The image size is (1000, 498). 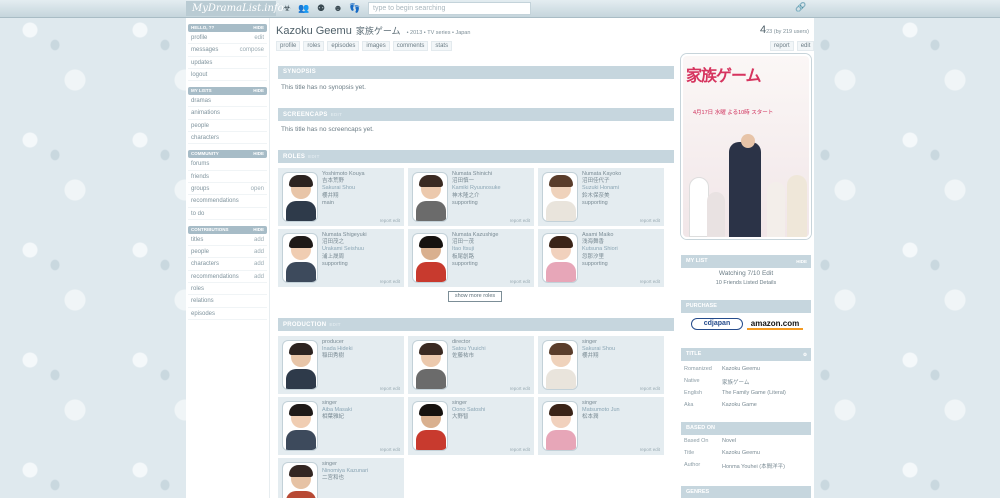 What do you see at coordinates (343, 46) in the screenshot?
I see `tab-episodes: episodes` at bounding box center [343, 46].